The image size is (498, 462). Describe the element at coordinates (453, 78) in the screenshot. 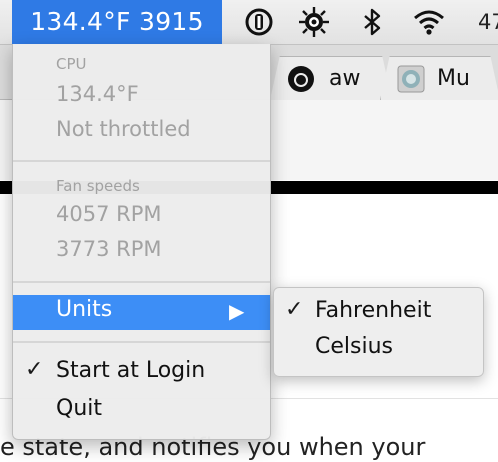

I see `tab-label: Mu` at that location.